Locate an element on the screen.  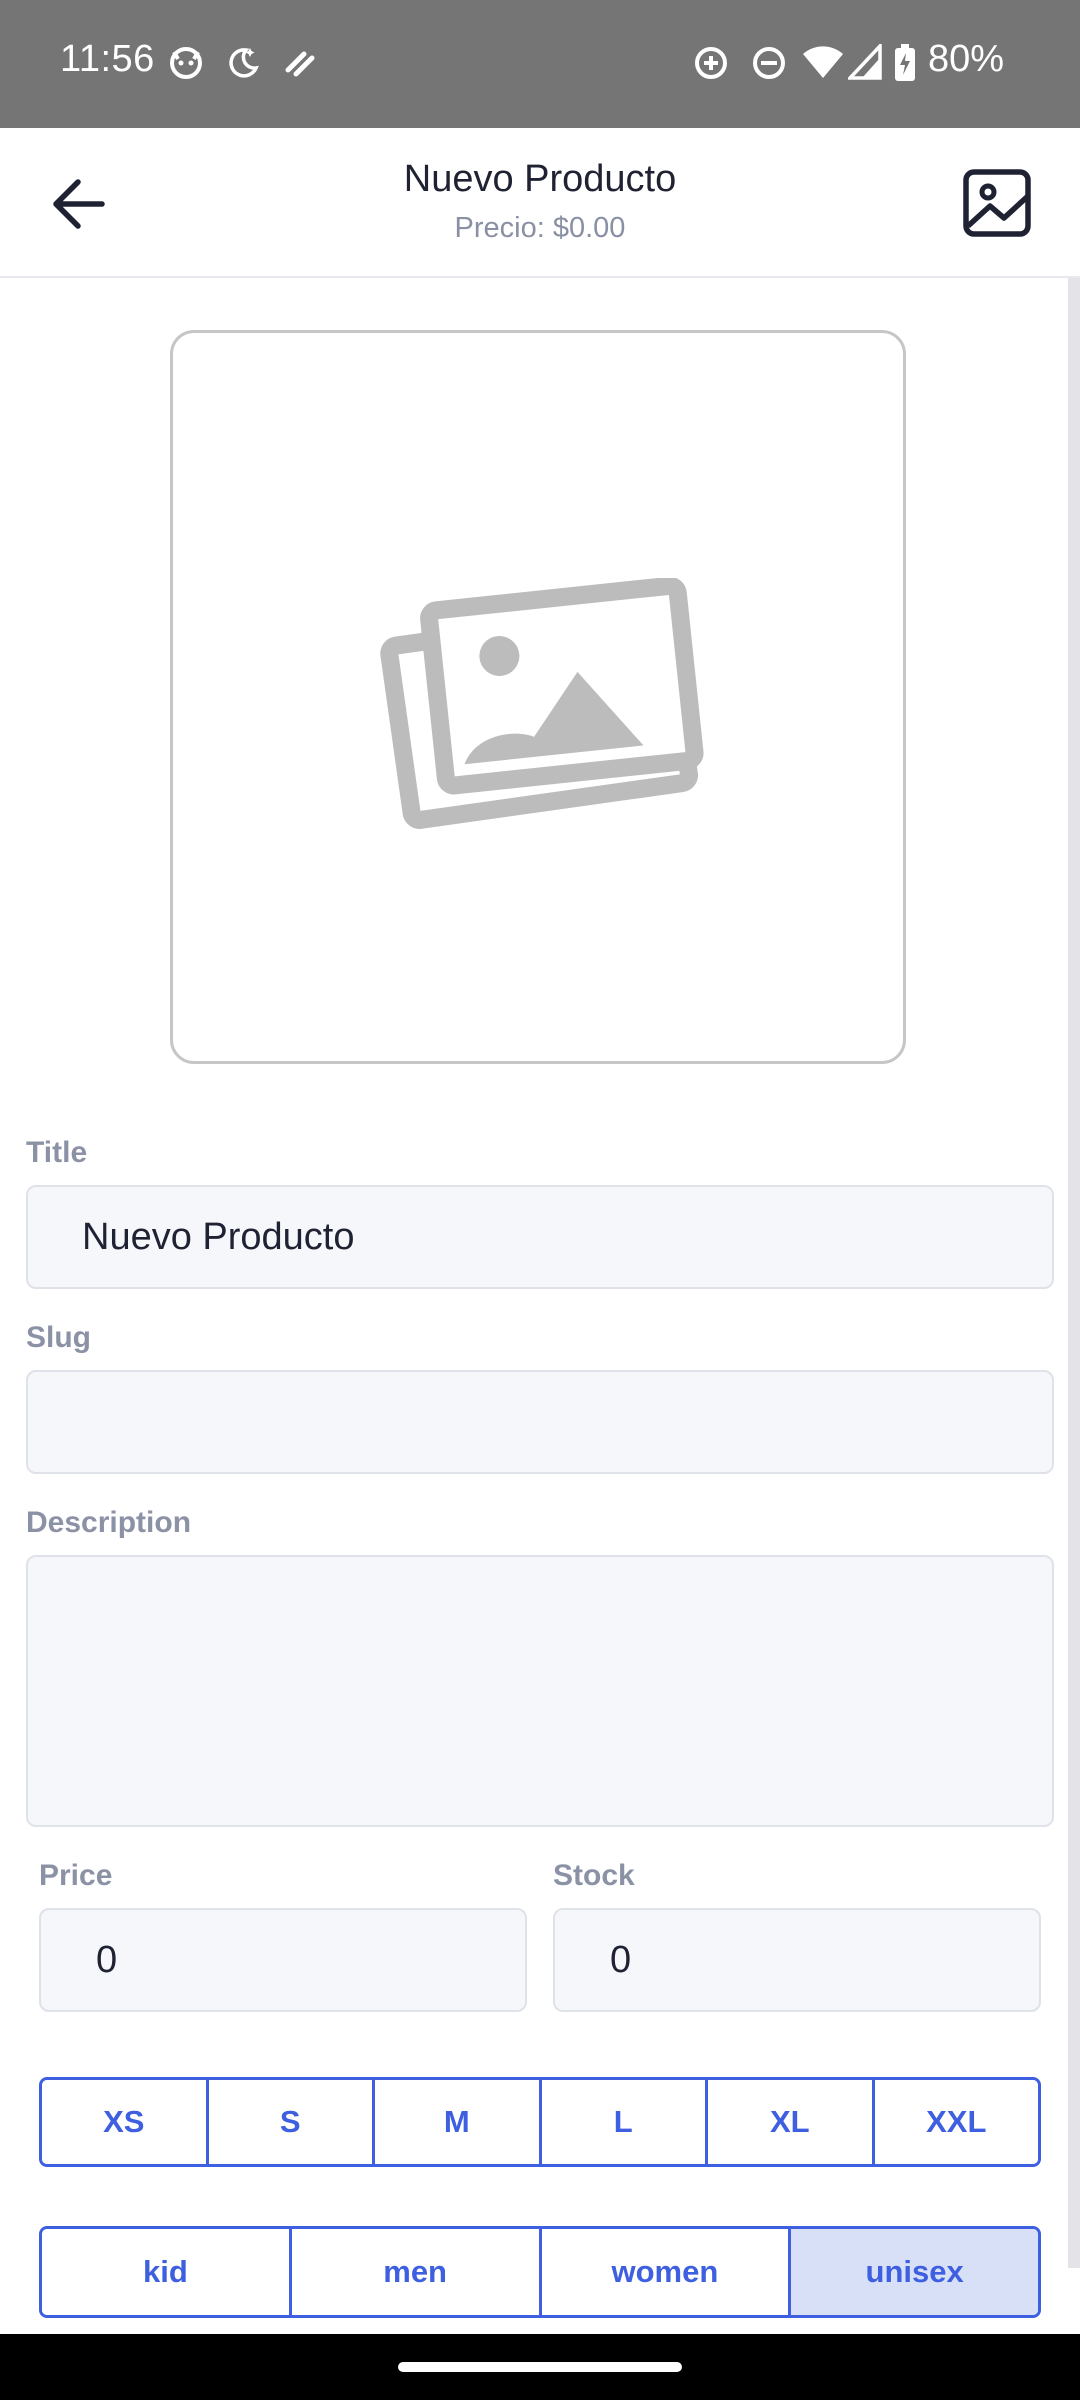
cat-face-icon is located at coordinates (186, 64).